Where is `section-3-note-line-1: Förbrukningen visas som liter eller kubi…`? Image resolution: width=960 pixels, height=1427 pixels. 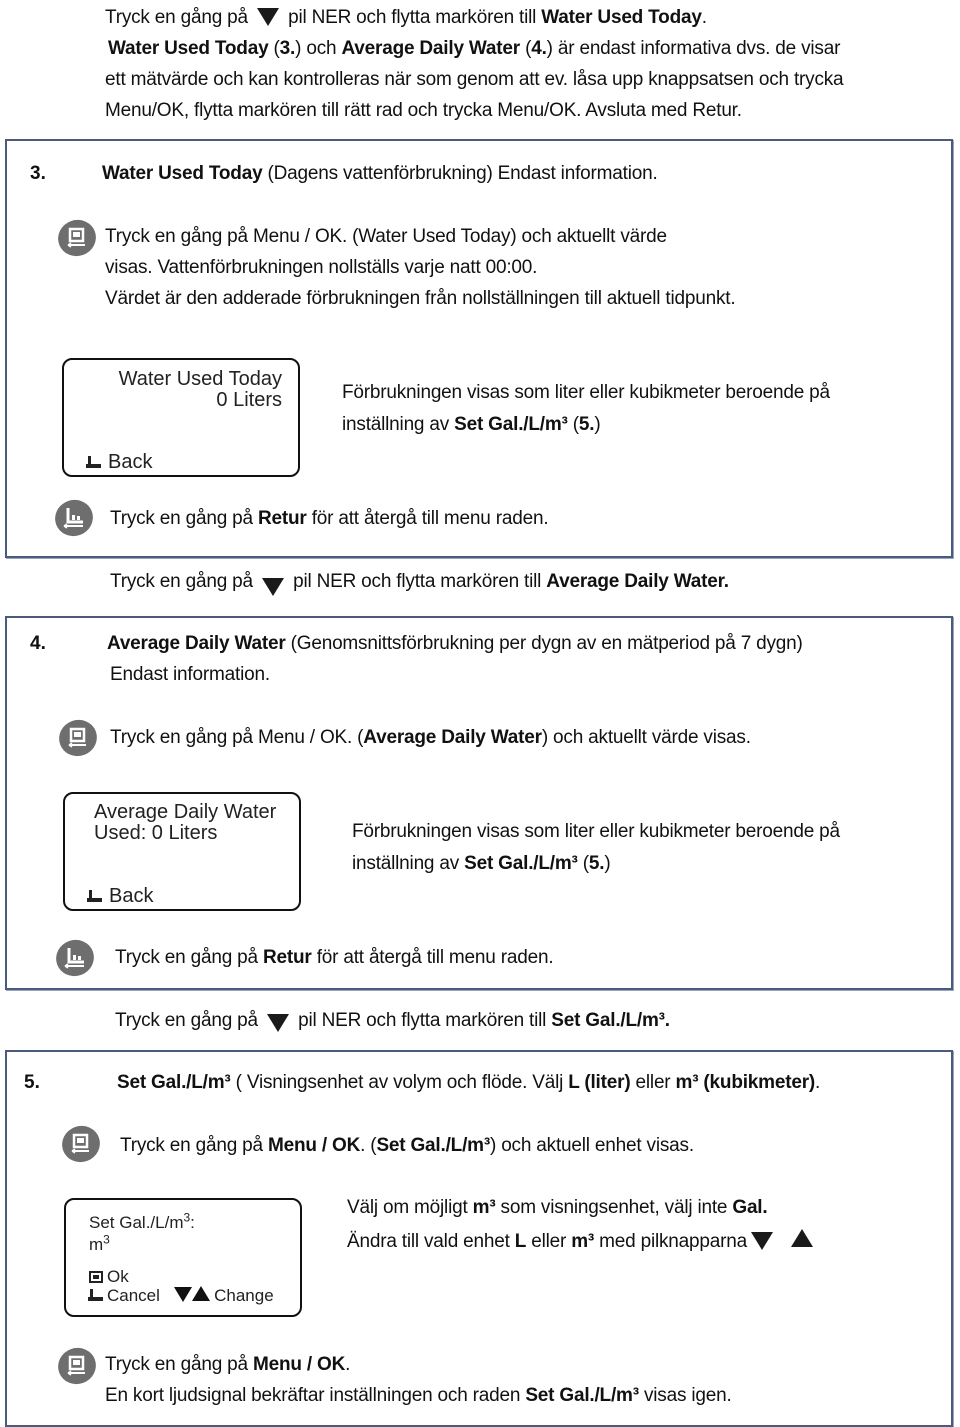 section-3-note-line-1: Förbrukningen visas som liter eller kubi… is located at coordinates (586, 392).